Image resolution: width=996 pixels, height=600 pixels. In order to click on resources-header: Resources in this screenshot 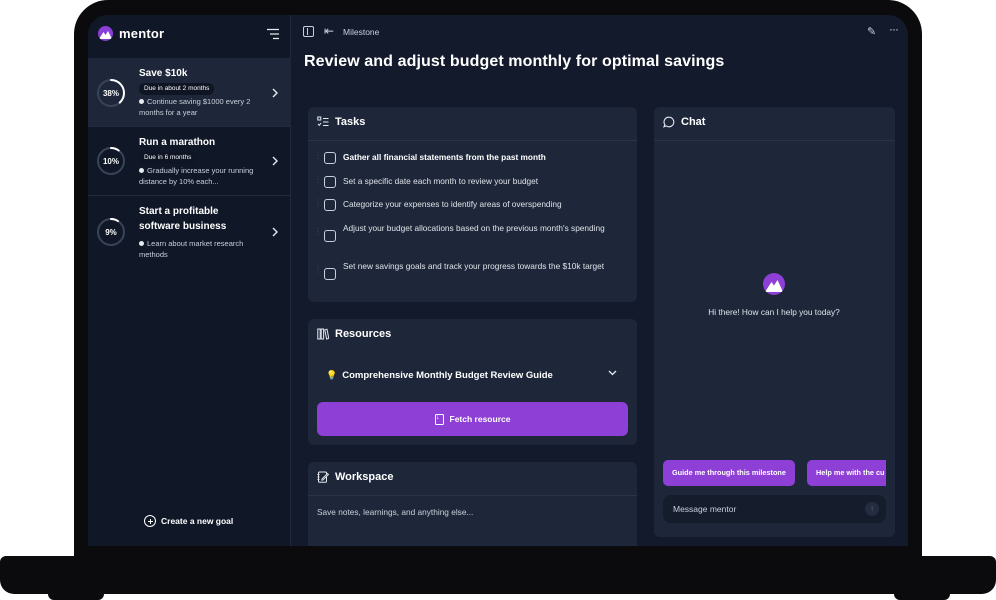, I will do `click(354, 334)`.